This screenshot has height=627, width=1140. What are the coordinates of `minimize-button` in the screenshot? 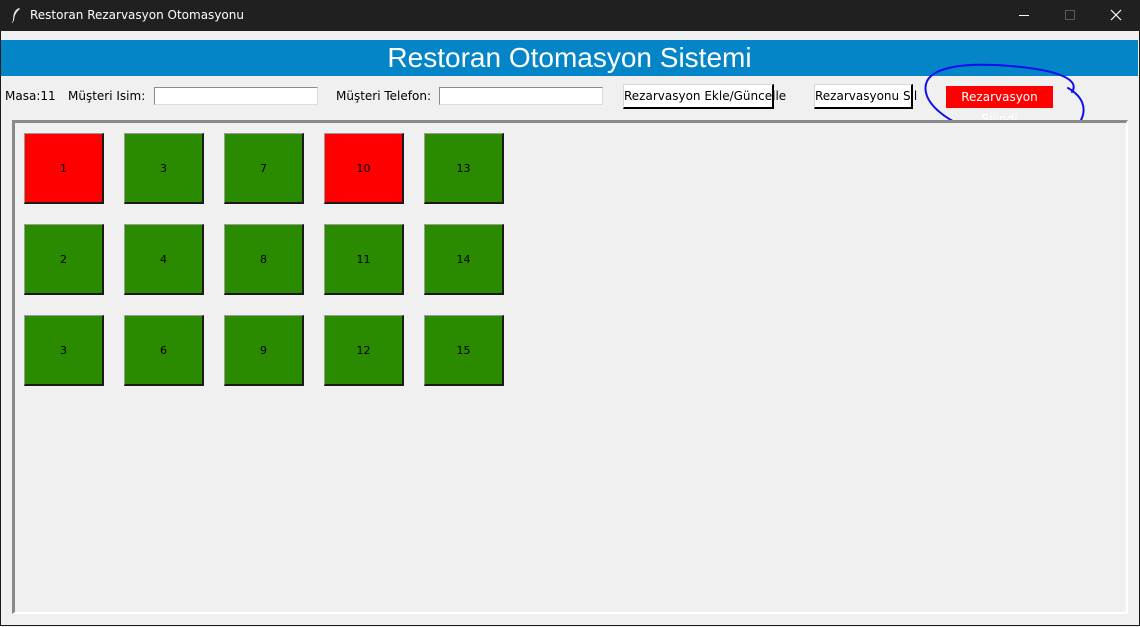 It's located at (1024, 15).